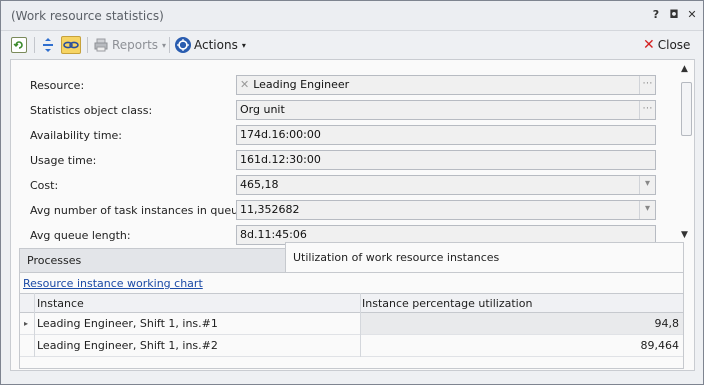  I want to click on avg-task-instances-field: 11,352682 ▾, so click(446, 210).